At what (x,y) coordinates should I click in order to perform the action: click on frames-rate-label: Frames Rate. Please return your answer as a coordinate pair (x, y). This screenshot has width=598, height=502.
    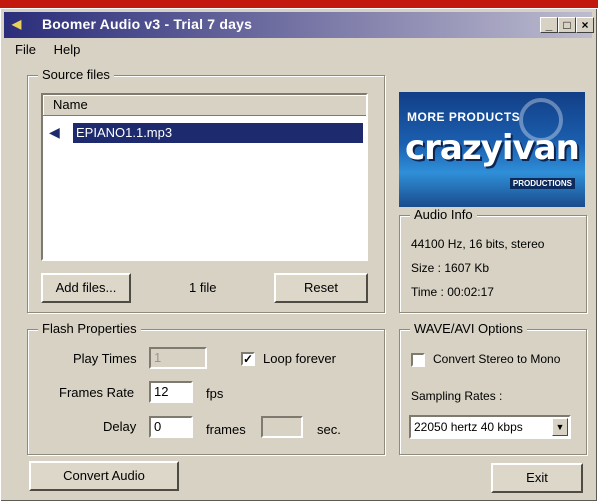
    Looking at the image, I should click on (97, 392).